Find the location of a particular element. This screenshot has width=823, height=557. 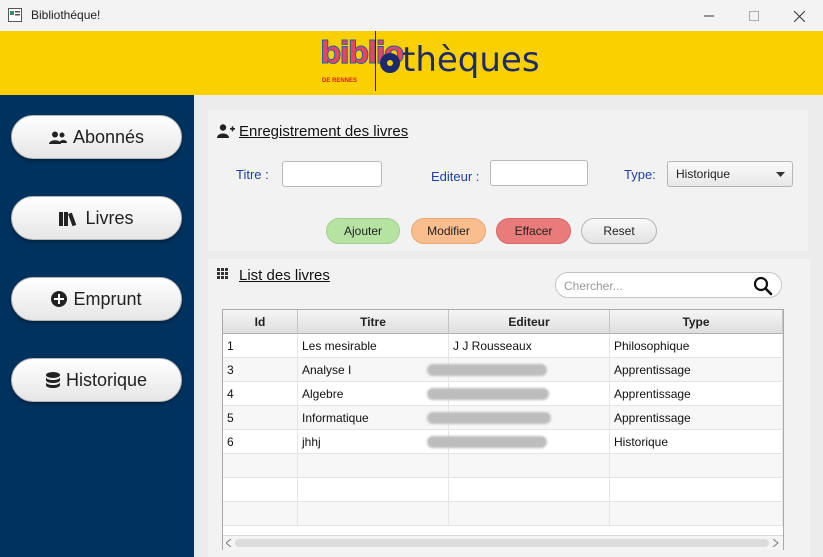

minimize-icon is located at coordinates (709, 16).